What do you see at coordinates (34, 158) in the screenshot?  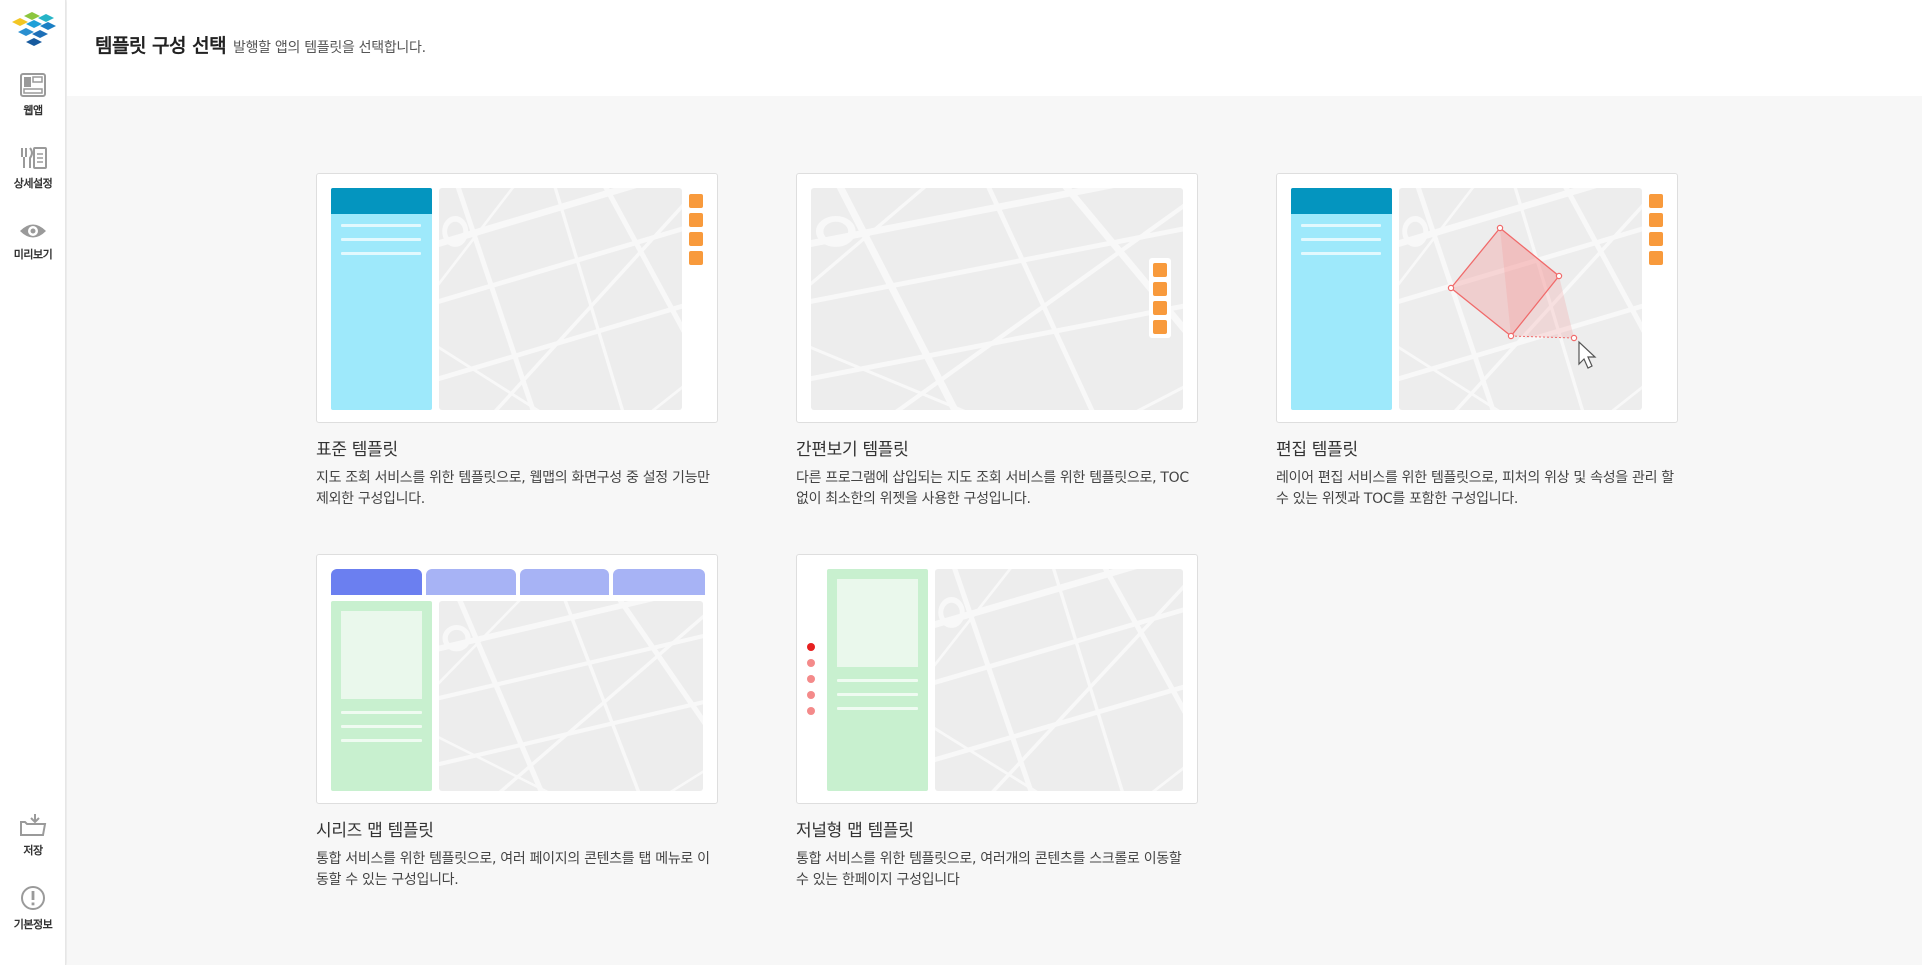 I see `settings-icon` at bounding box center [34, 158].